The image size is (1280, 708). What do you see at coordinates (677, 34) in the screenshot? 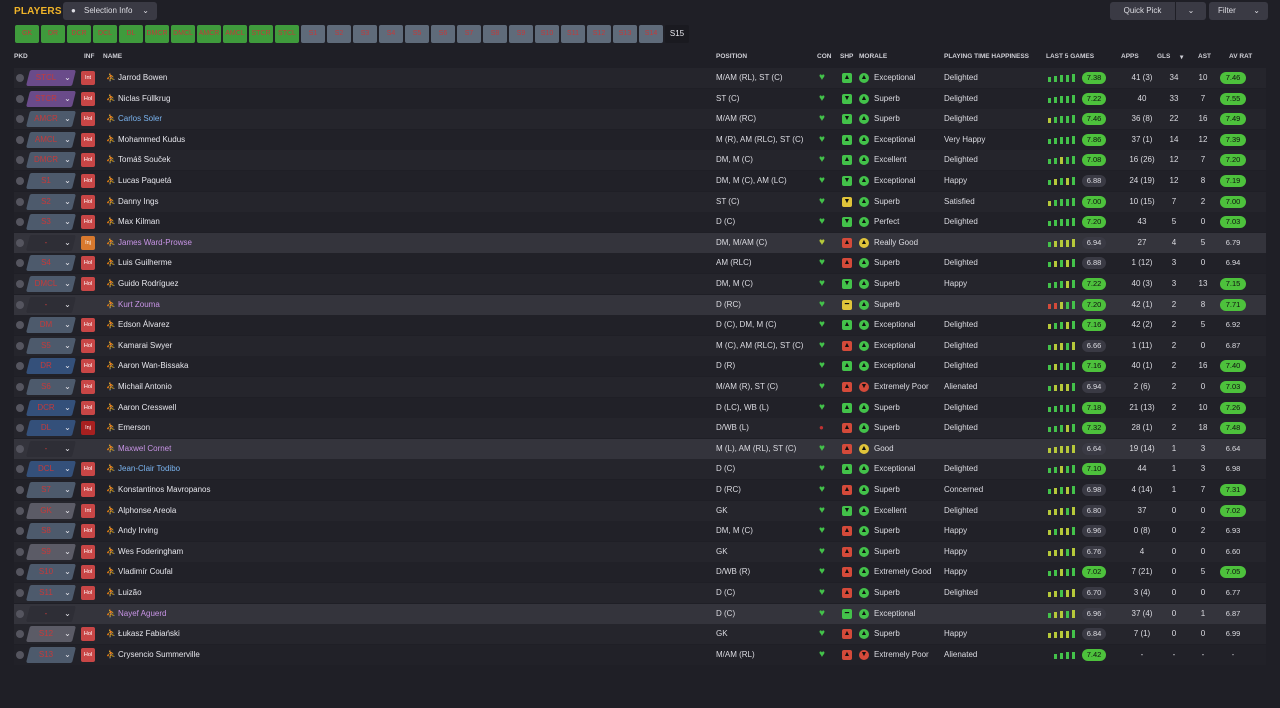
I see `position-chip-s15: S15` at bounding box center [677, 34].